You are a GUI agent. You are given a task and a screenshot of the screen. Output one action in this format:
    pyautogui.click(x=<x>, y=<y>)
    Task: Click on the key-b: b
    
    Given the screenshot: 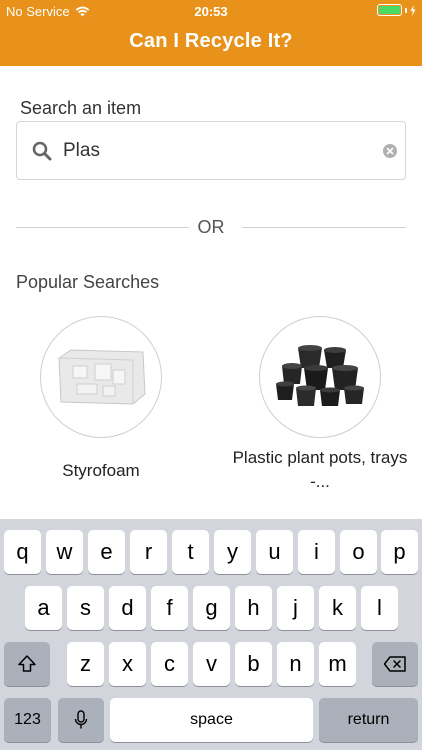 What is the action you would take?
    pyautogui.click(x=253, y=664)
    